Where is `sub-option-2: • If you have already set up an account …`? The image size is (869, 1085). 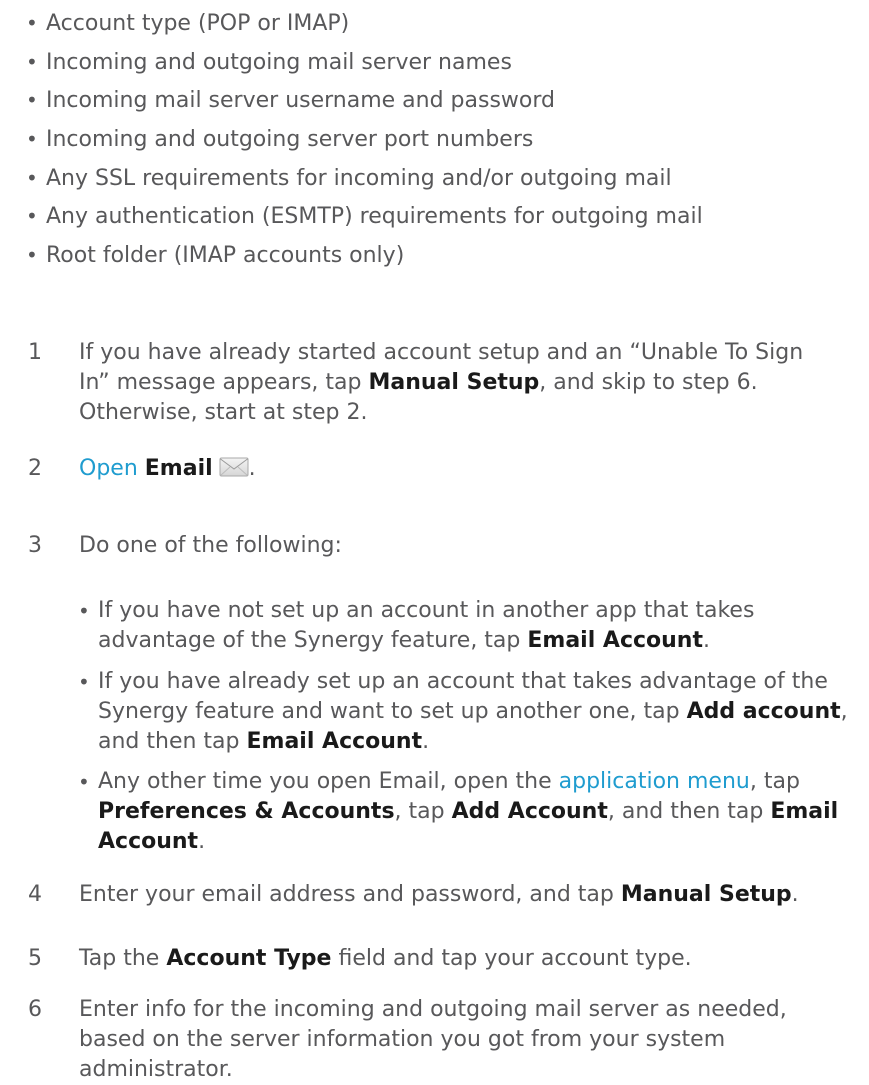 sub-option-2: • If you have already set up an account … is located at coordinates (468, 712).